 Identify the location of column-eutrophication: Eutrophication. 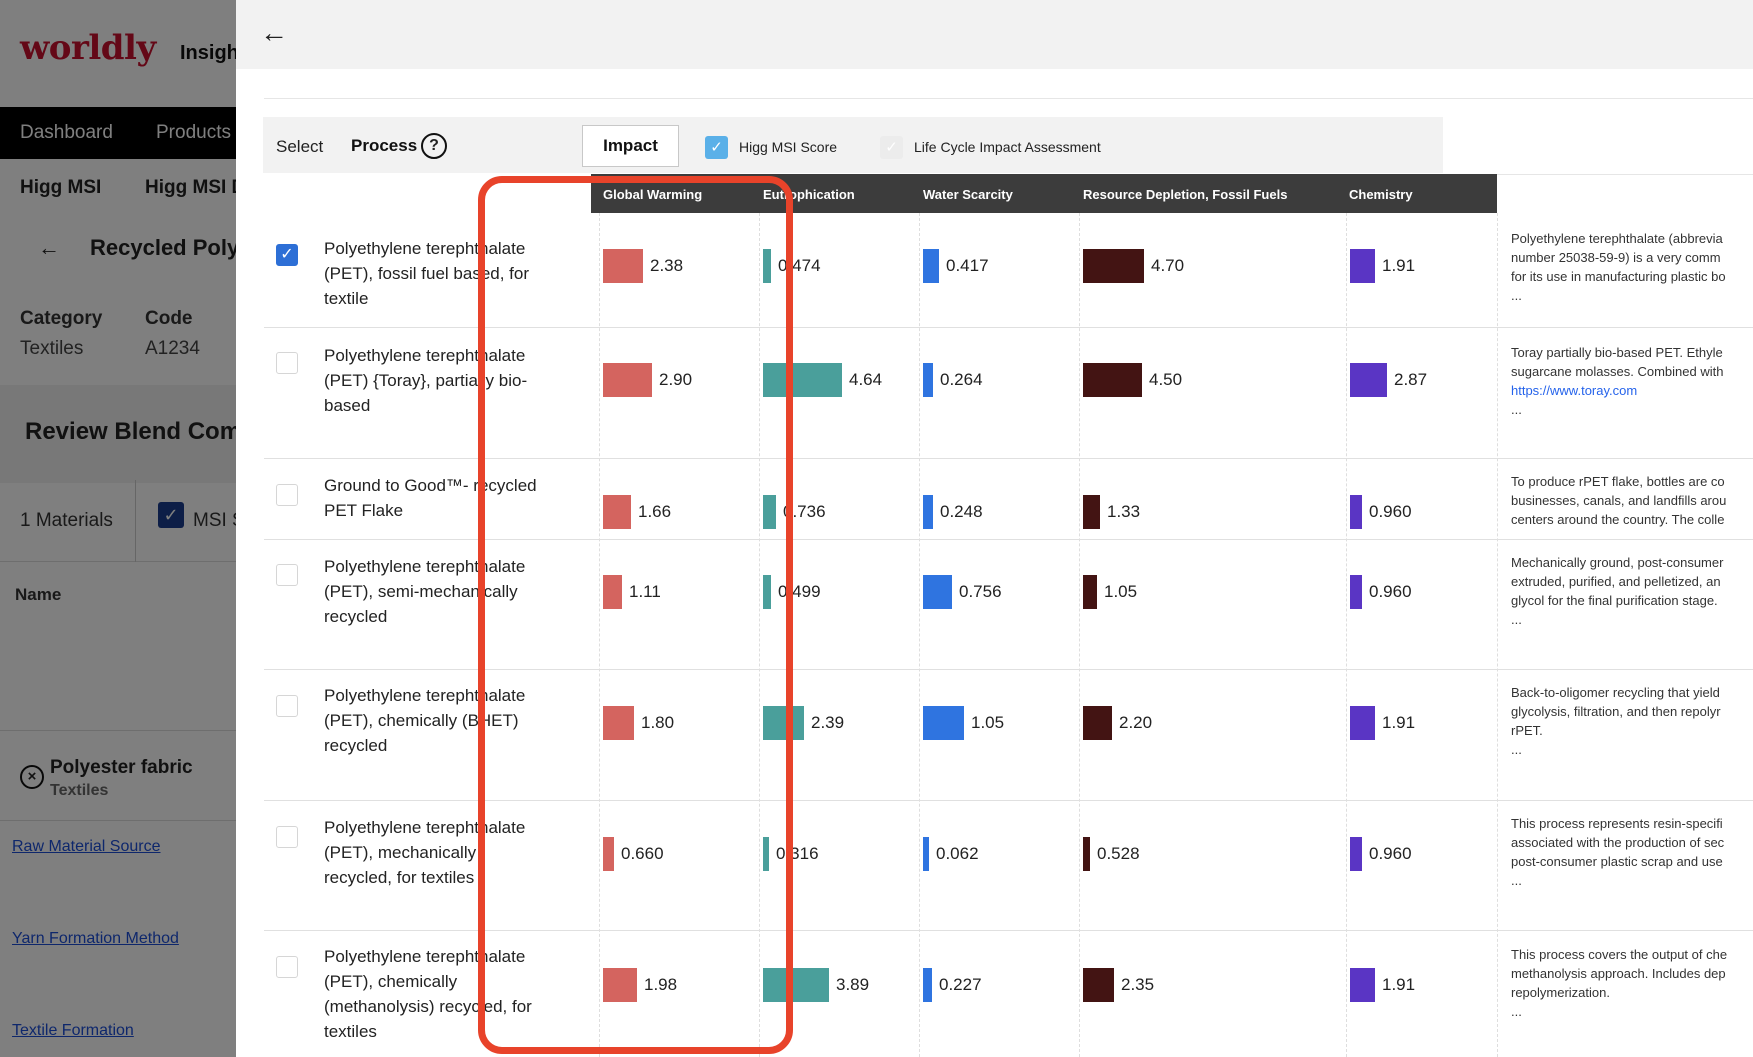
(809, 194).